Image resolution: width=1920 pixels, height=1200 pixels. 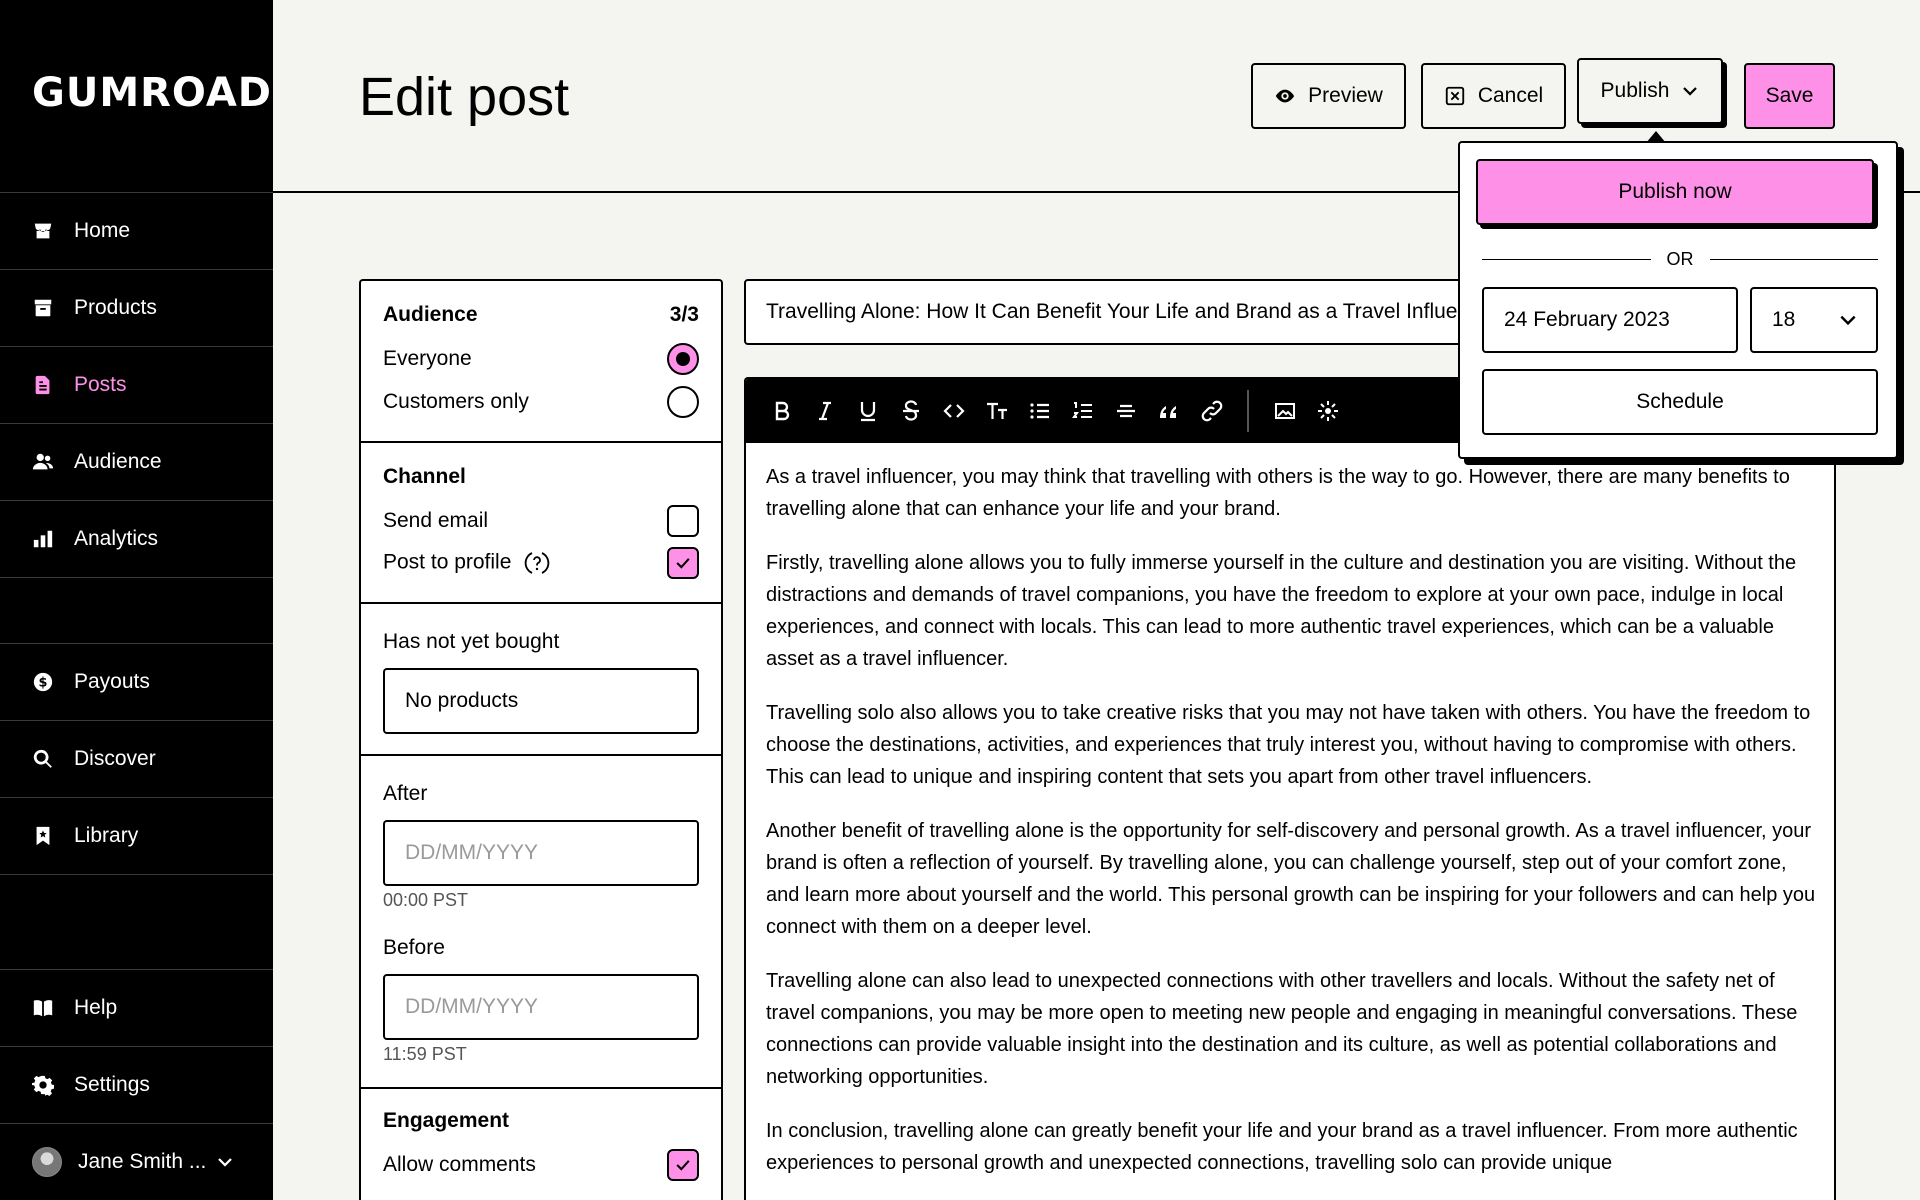 What do you see at coordinates (1284, 411) in the screenshot?
I see `image-icon` at bounding box center [1284, 411].